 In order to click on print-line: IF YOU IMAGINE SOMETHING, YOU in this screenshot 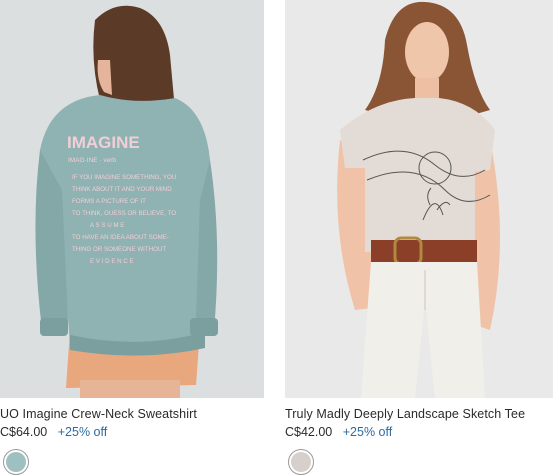, I will do `click(124, 177)`.